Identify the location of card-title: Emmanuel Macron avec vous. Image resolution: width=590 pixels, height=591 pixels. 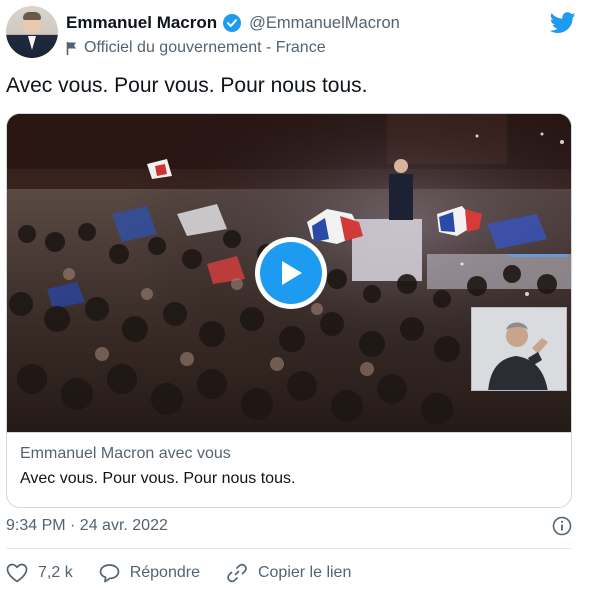
(125, 453).